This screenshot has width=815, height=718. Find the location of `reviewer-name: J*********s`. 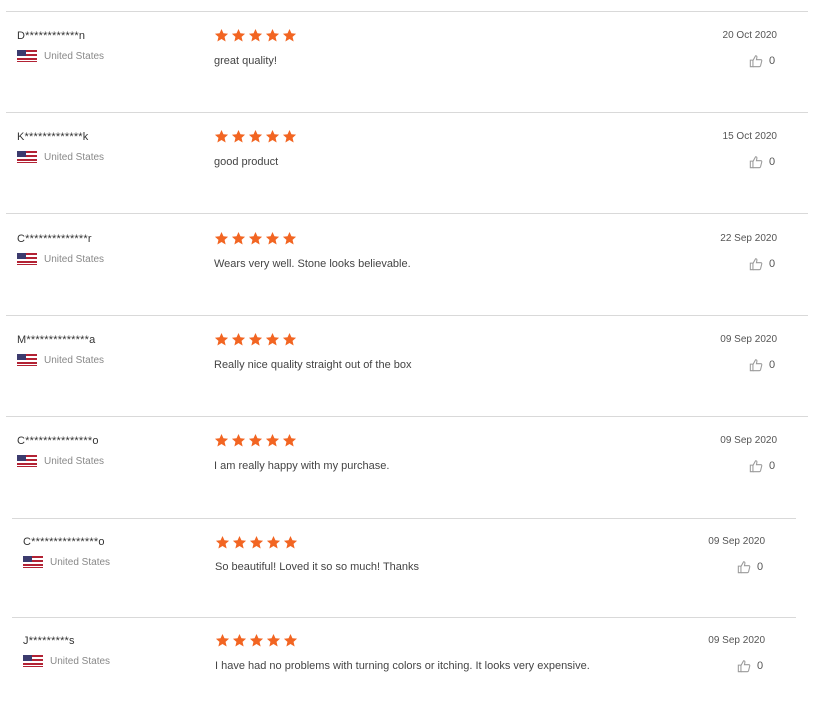

reviewer-name: J*********s is located at coordinates (49, 641).